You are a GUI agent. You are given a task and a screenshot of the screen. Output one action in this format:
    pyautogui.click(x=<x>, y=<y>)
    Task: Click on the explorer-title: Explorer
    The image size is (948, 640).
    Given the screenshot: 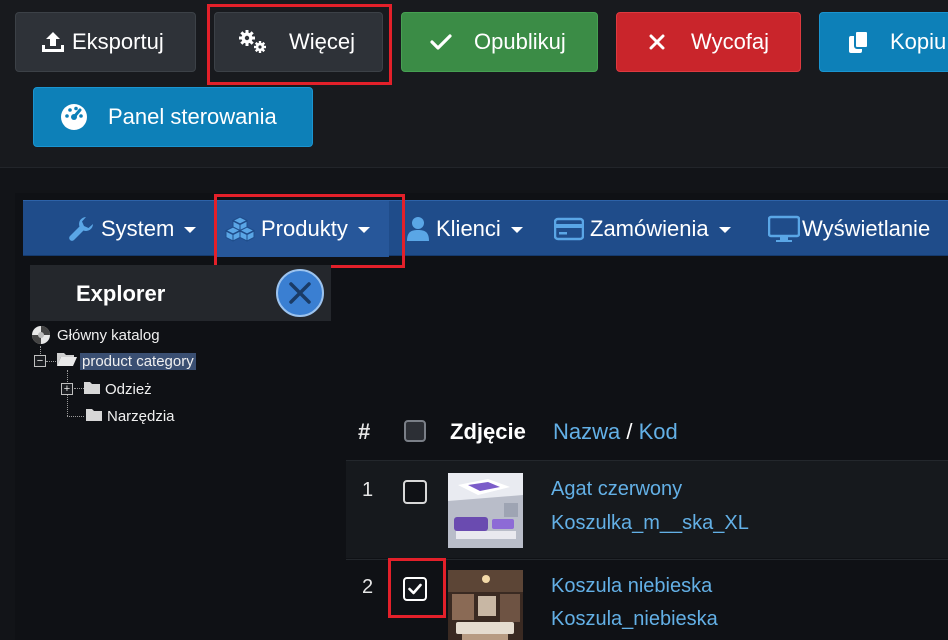 What is the action you would take?
    pyautogui.click(x=121, y=293)
    